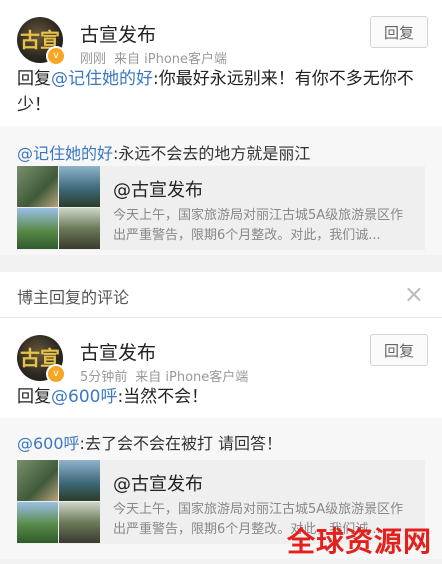 The height and width of the screenshot is (564, 442). What do you see at coordinates (359, 541) in the screenshot?
I see `watermark-logo: 全球资源网` at bounding box center [359, 541].